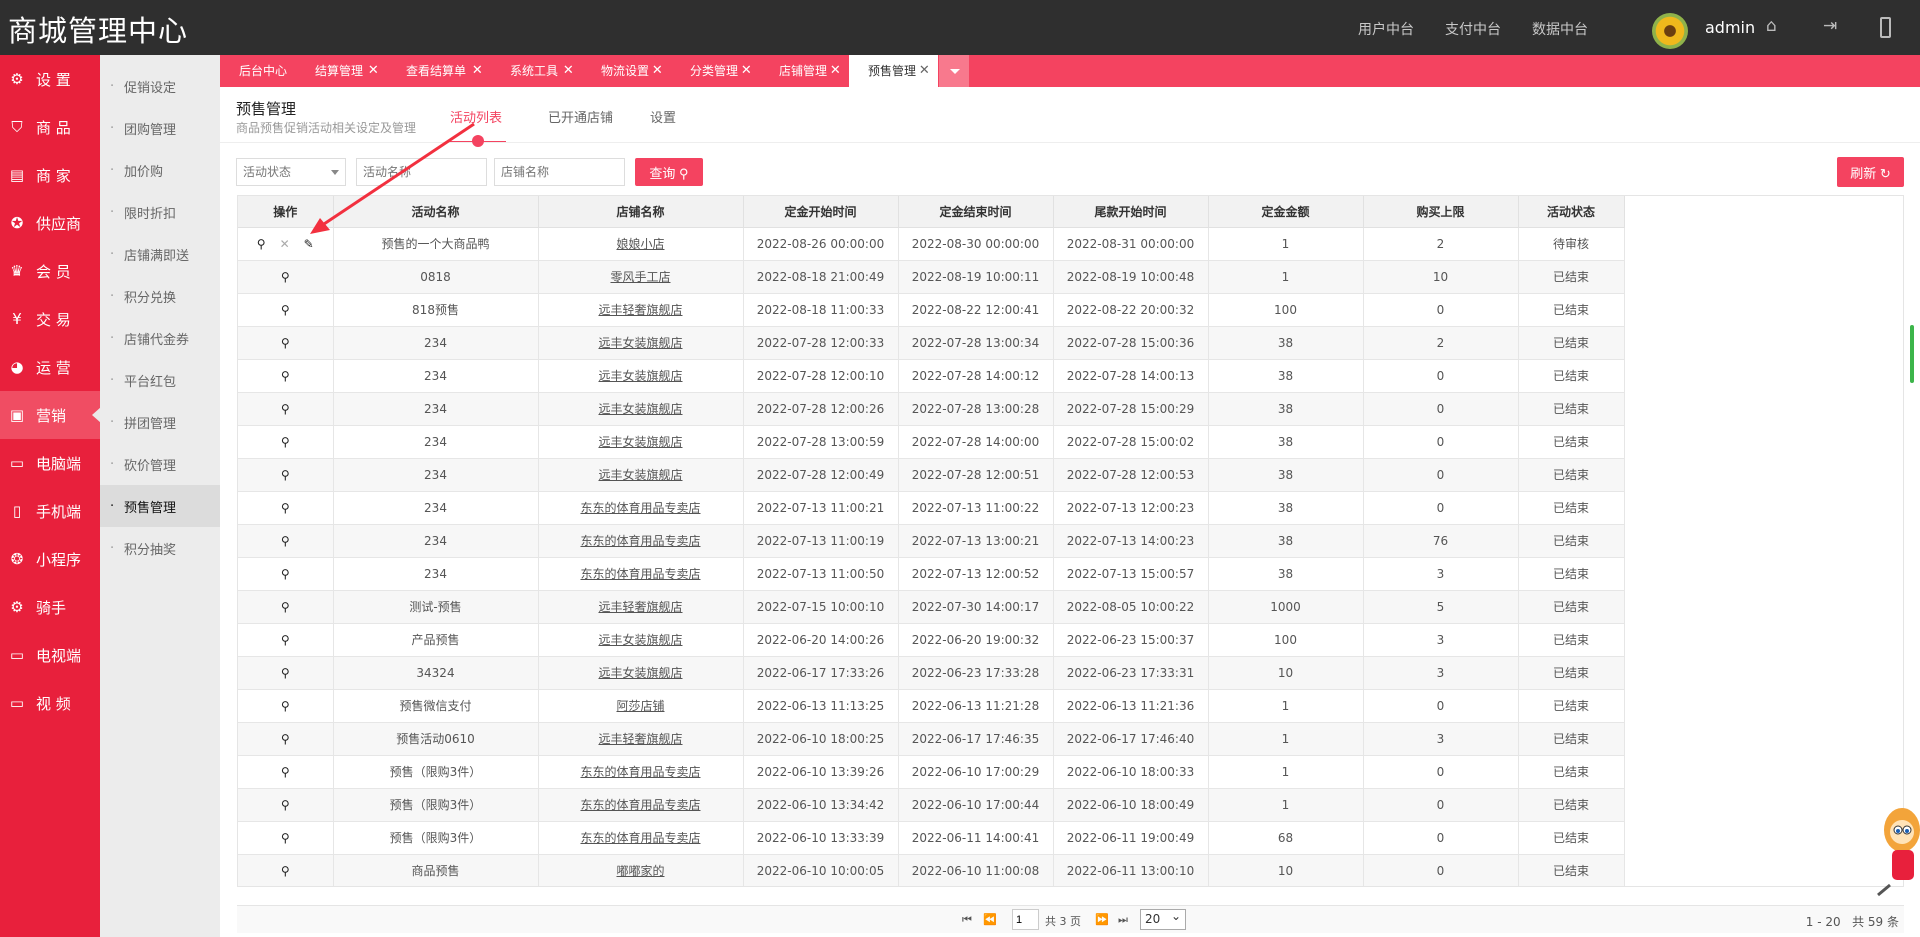 The image size is (1920, 937). I want to click on tab-dashboard: 后台中心, so click(258, 71).